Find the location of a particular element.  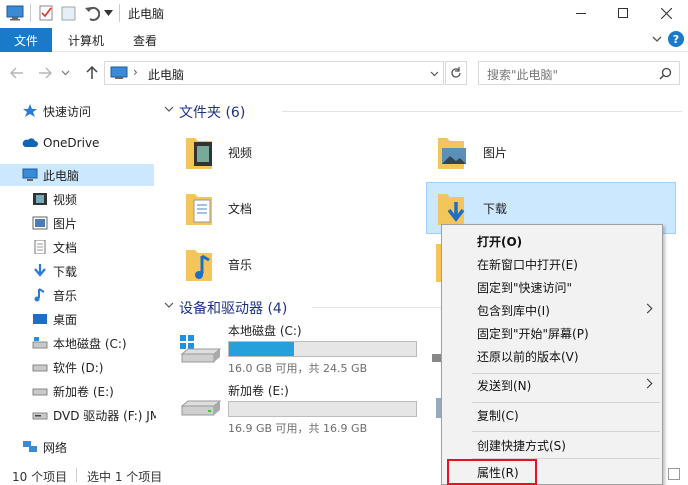

close-button is located at coordinates (666, 13).